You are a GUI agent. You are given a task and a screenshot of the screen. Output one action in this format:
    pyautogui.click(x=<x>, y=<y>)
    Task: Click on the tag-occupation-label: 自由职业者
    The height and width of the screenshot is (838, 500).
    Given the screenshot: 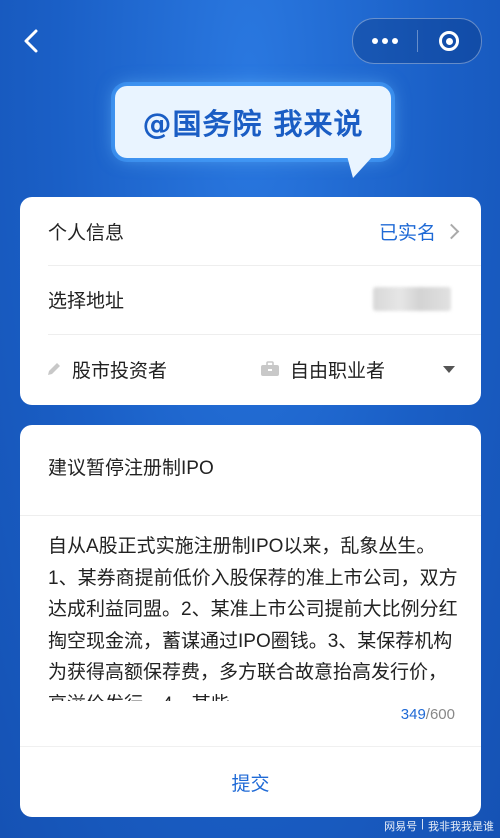 What is the action you would take?
    pyautogui.click(x=338, y=371)
    